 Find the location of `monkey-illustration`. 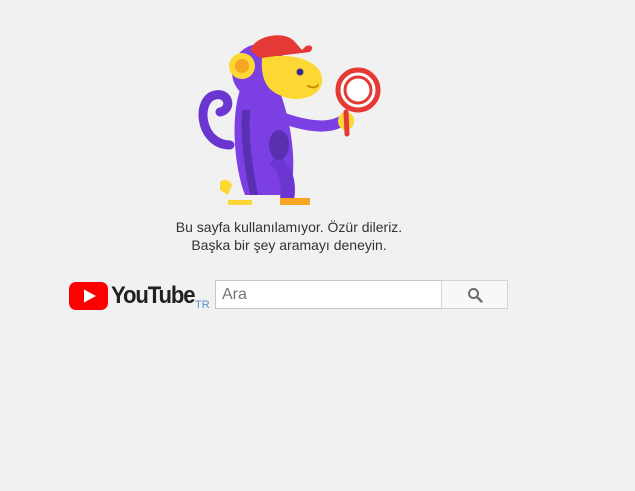

monkey-illustration is located at coordinates (289, 120).